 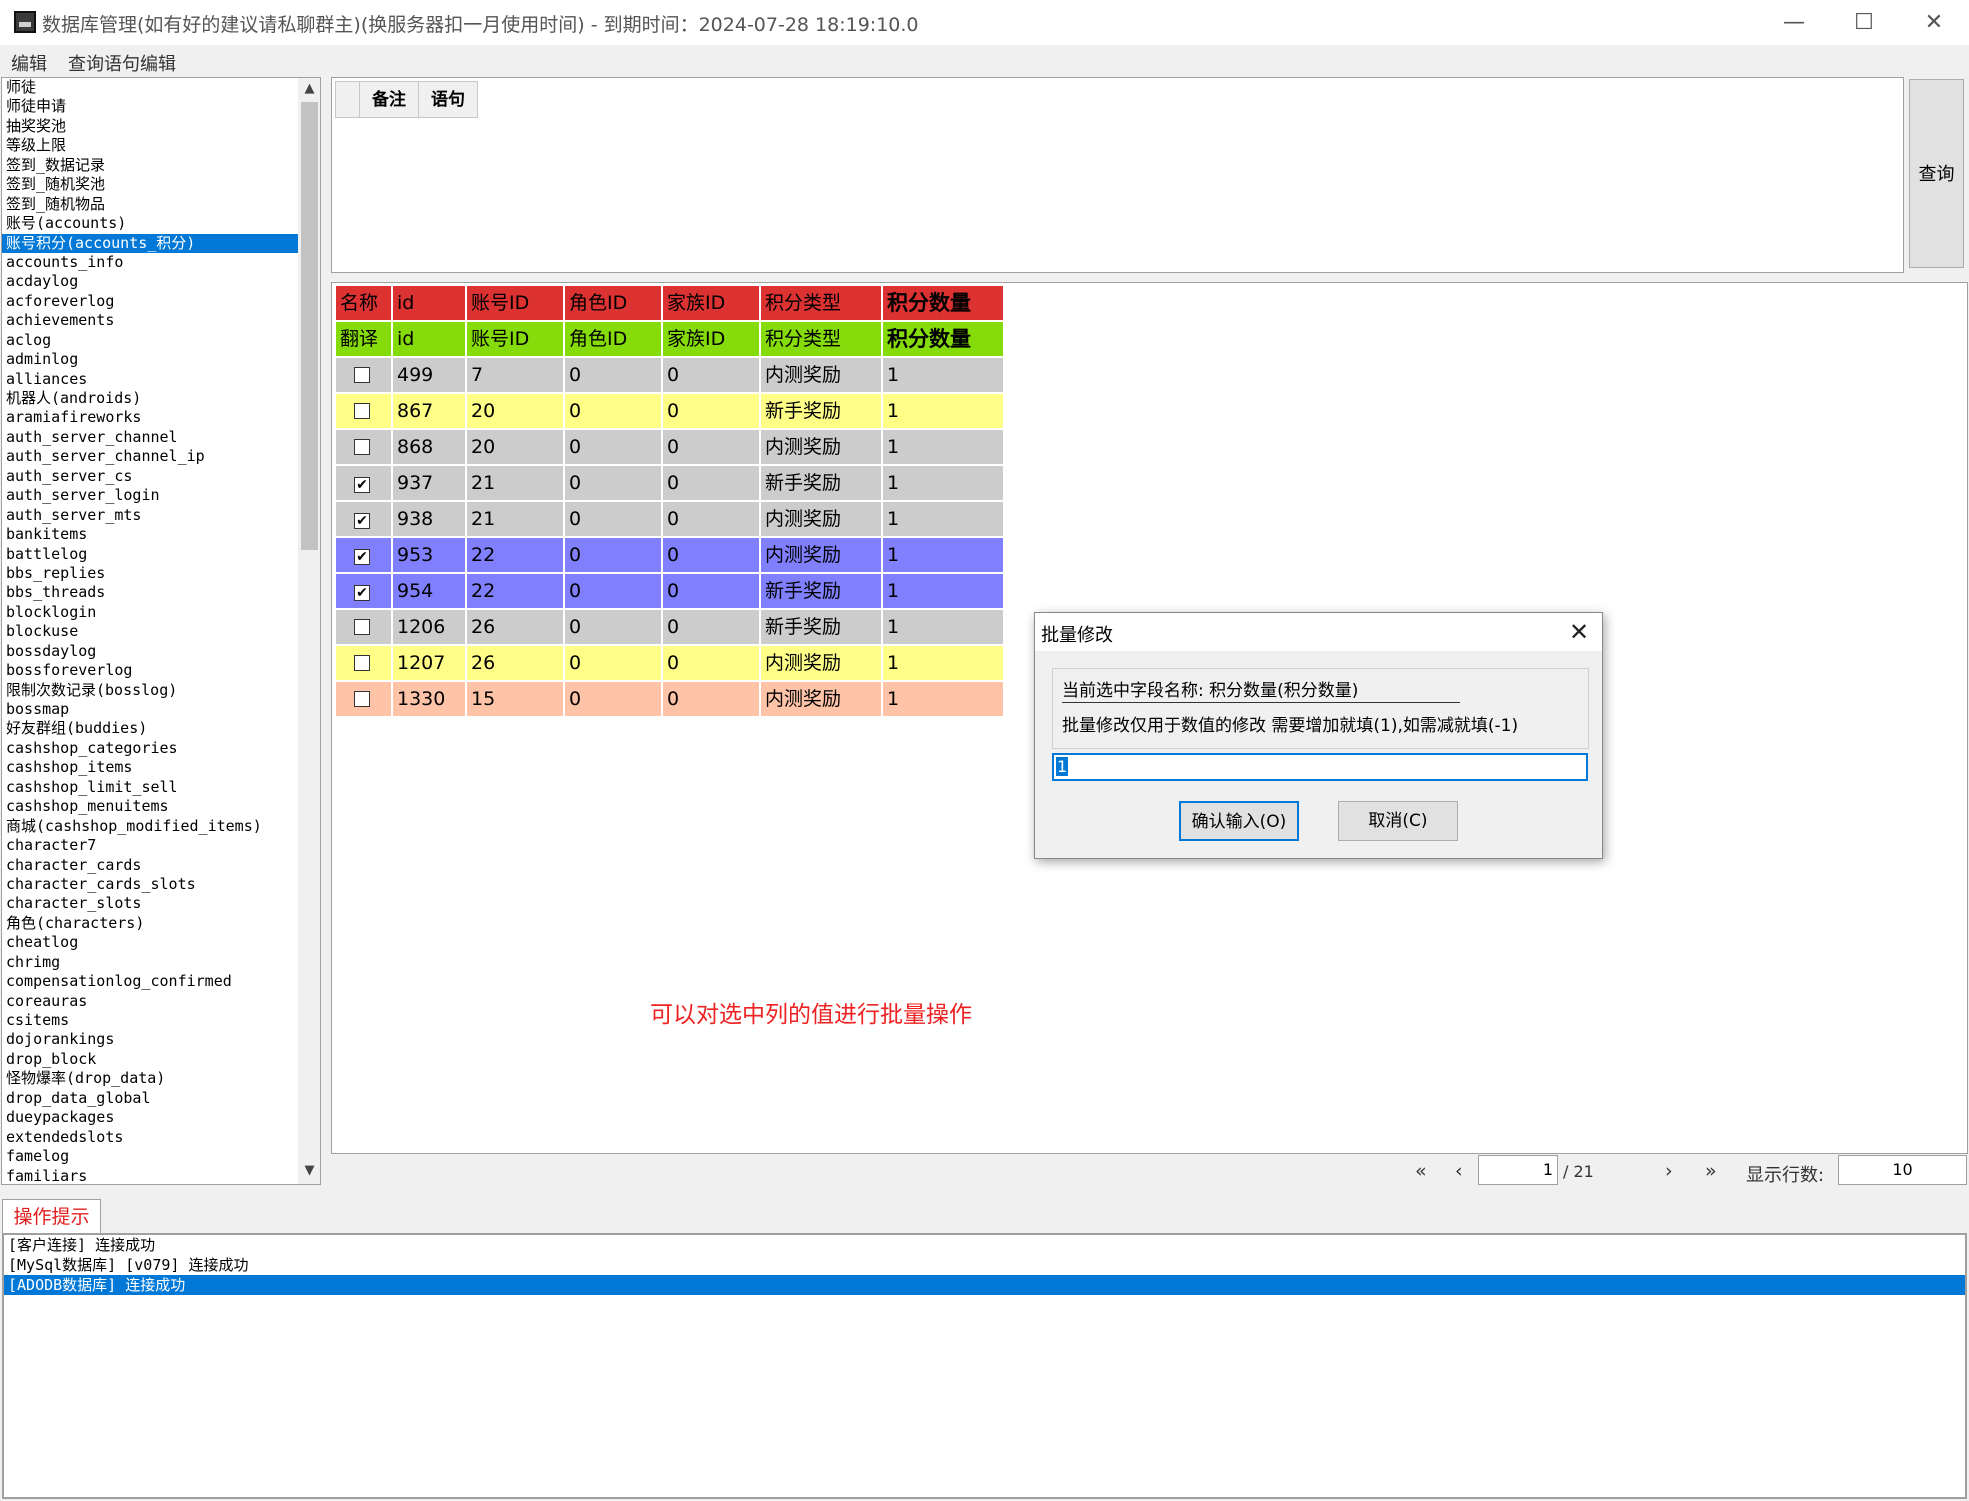 What do you see at coordinates (669, 483) in the screenshot?
I see `table-row: ✔ 937 21 0 0 新手奖励 1` at bounding box center [669, 483].